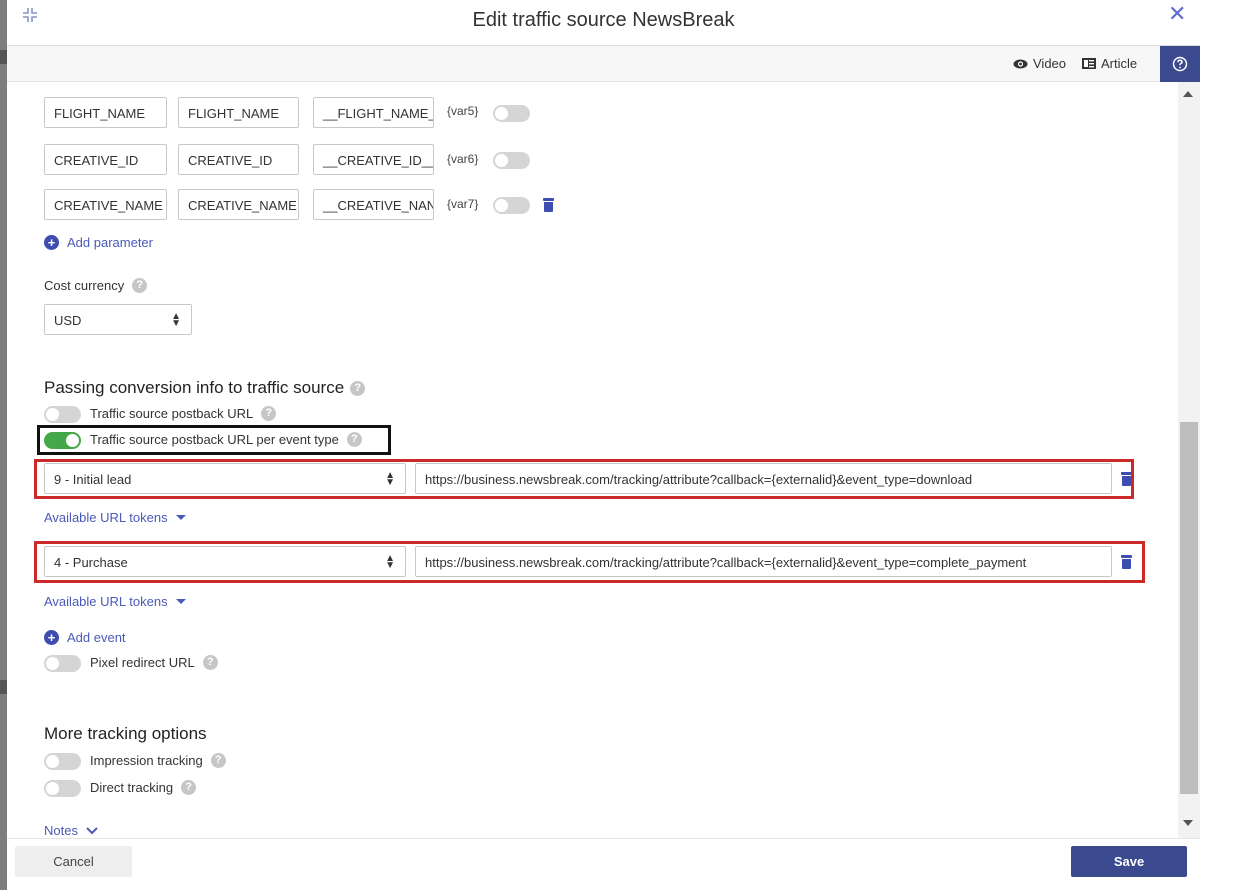 Image resolution: width=1234 pixels, height=890 pixels. What do you see at coordinates (93, 479) in the screenshot?
I see `event-type-value: 9 - Initial lead` at bounding box center [93, 479].